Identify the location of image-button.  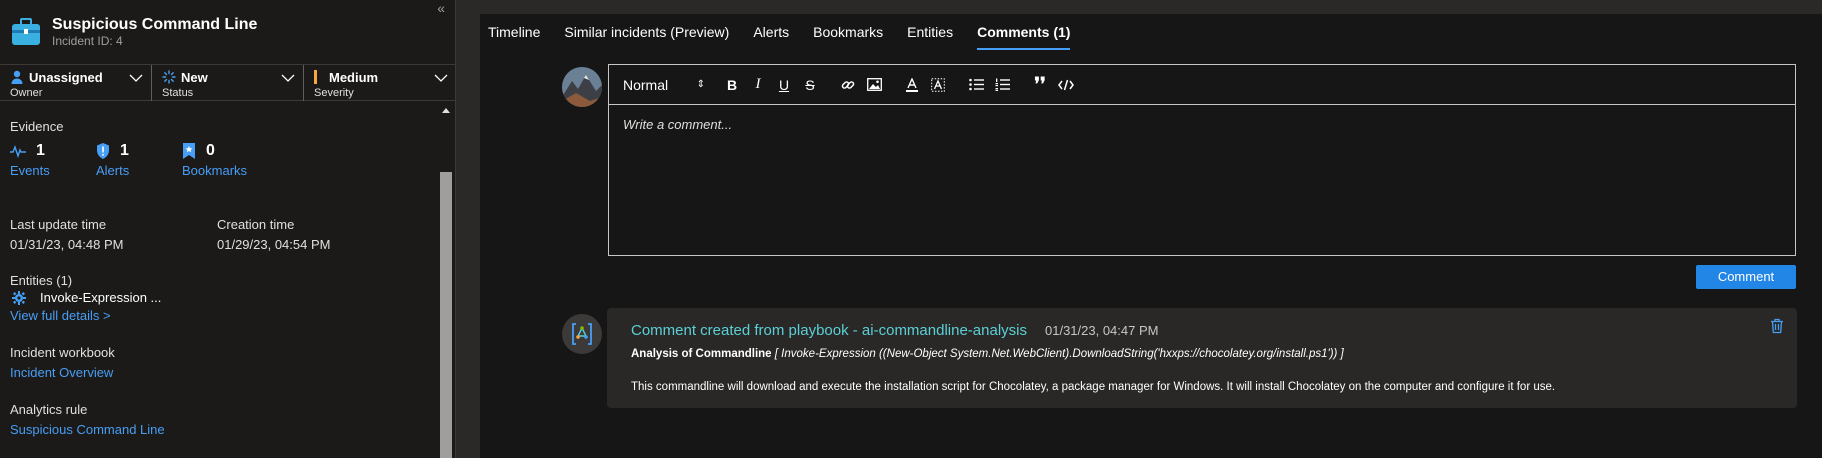
(874, 85).